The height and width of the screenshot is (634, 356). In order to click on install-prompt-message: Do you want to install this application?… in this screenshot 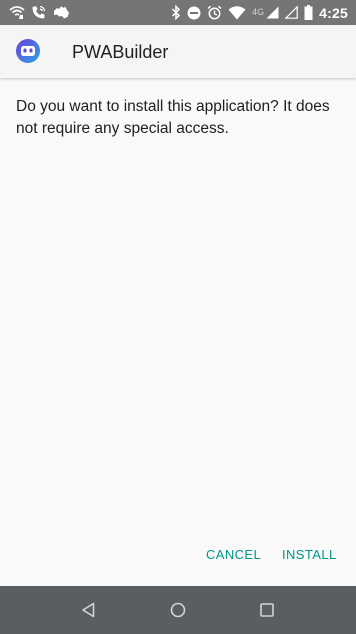, I will do `click(173, 117)`.